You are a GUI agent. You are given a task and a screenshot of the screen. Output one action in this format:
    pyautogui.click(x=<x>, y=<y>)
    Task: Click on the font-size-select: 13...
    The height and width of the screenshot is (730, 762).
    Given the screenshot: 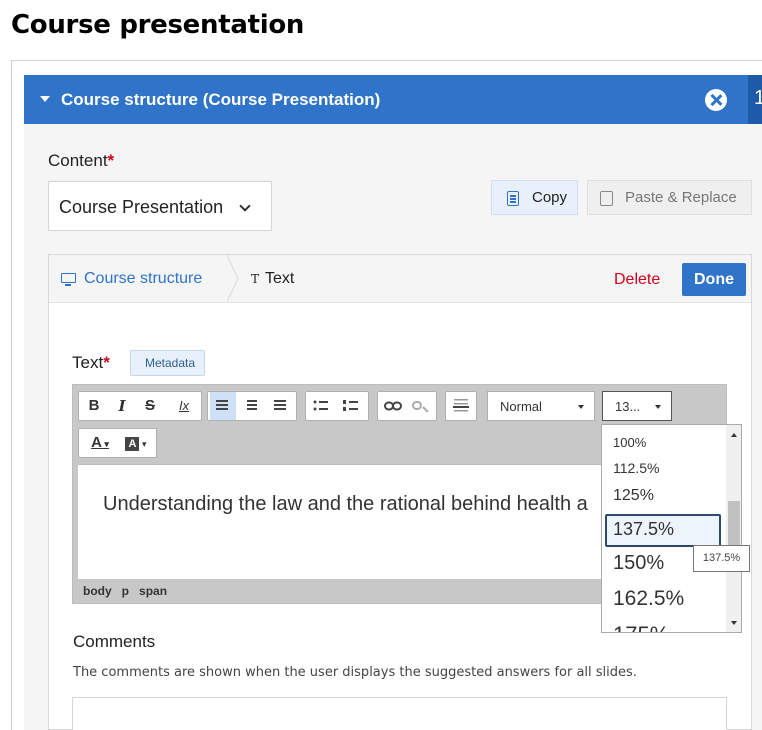 What is the action you would take?
    pyautogui.click(x=637, y=406)
    